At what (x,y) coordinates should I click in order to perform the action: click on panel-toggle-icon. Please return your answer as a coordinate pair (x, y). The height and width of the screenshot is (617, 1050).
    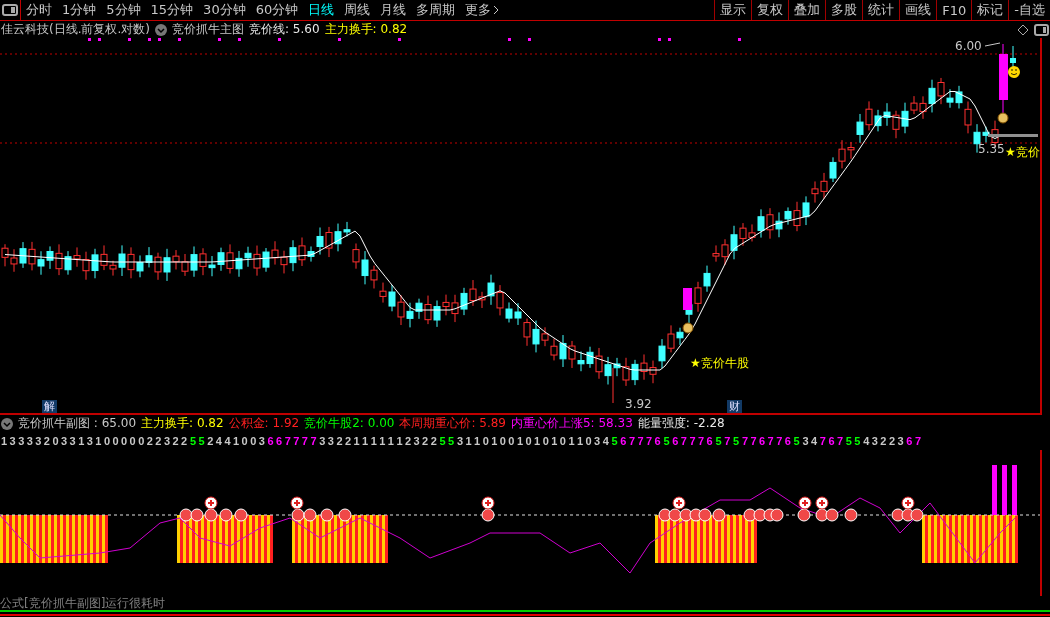
    Looking at the image, I should click on (1042, 29).